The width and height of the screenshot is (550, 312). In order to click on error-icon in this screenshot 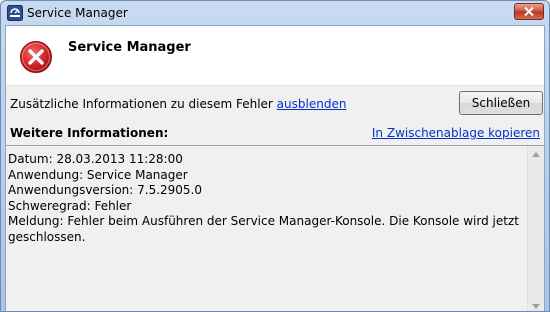, I will do `click(36, 57)`.